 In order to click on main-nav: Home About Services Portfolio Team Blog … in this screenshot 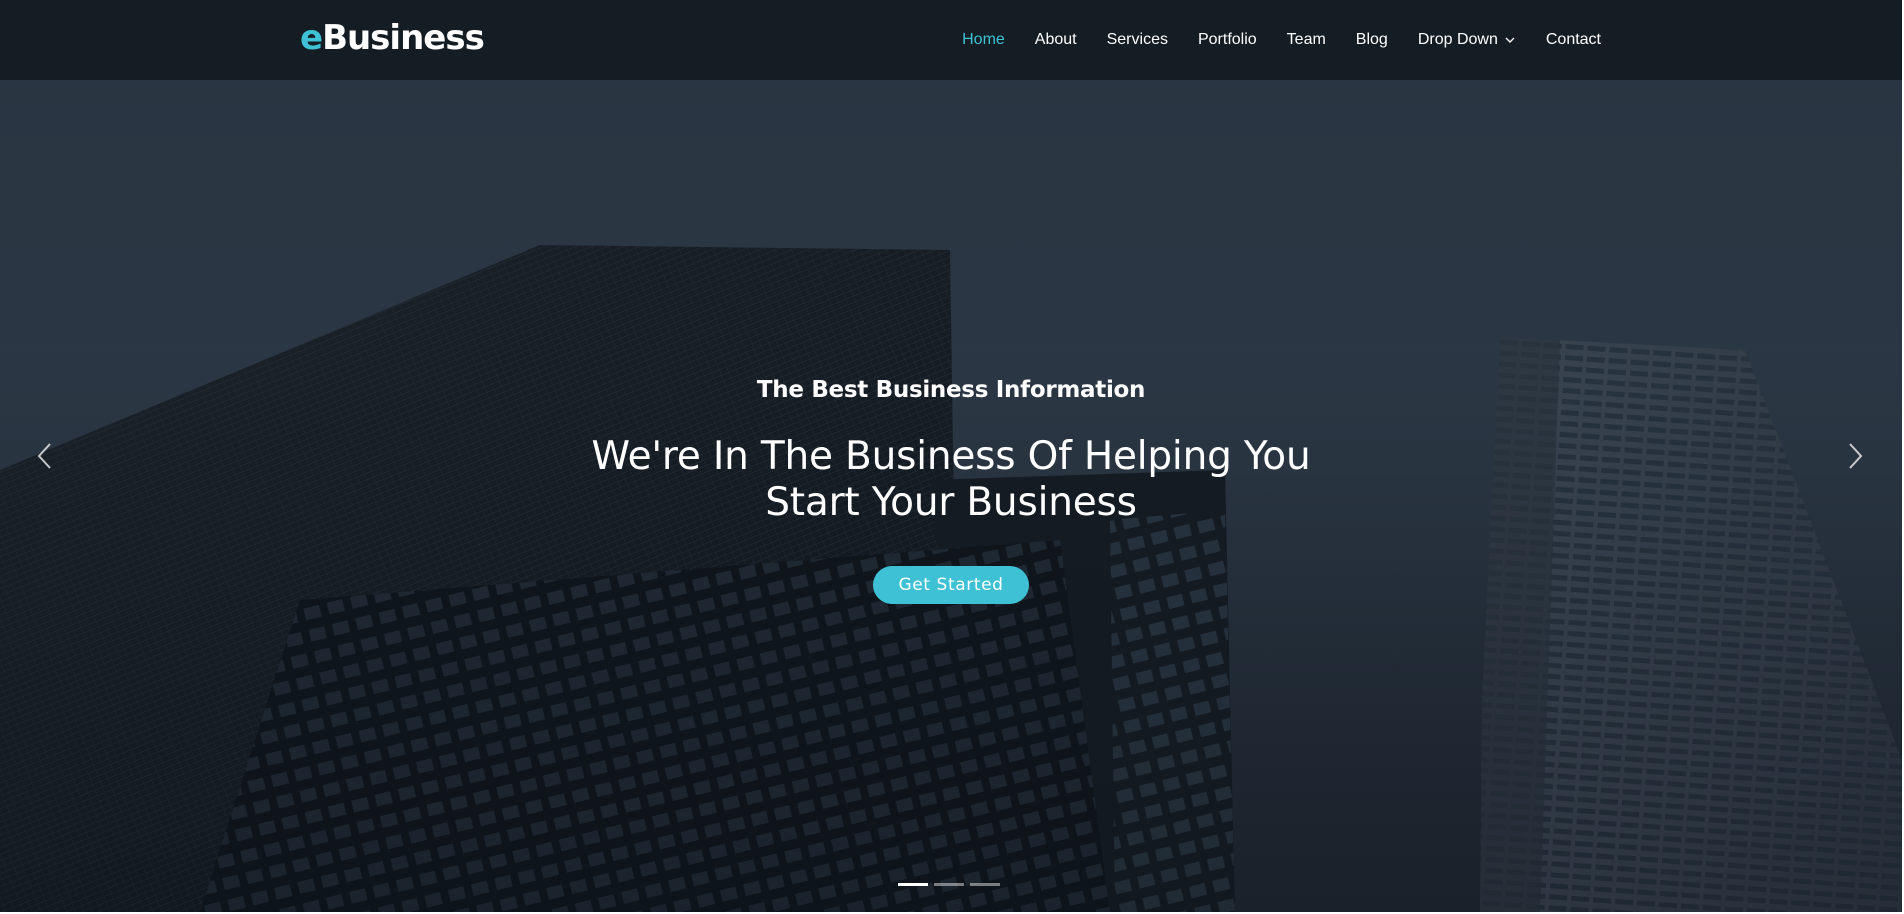, I will do `click(1274, 40)`.